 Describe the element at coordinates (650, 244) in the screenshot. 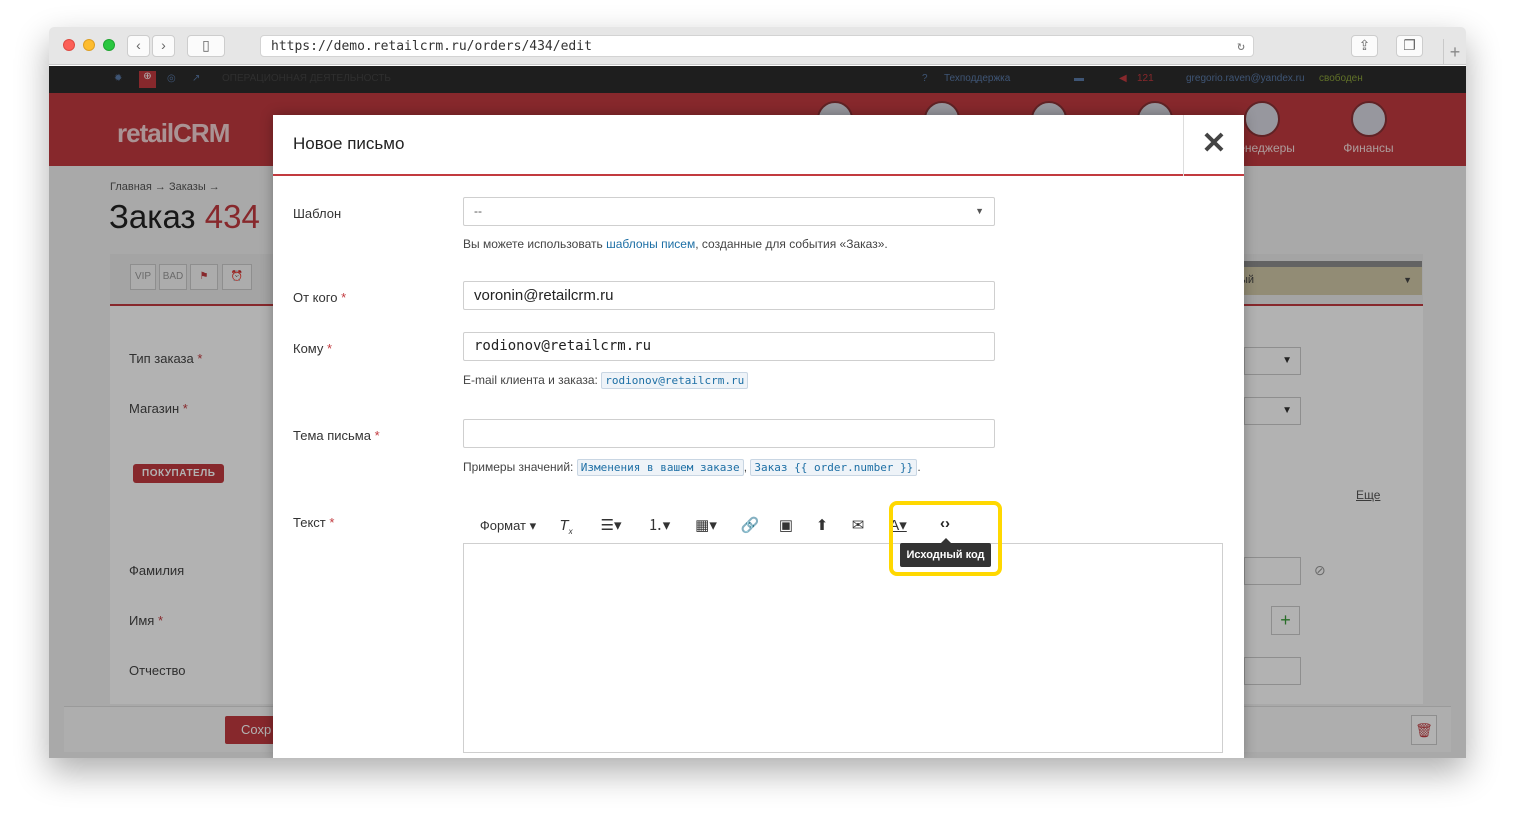

I see `templates-link: шаблоны писем` at that location.